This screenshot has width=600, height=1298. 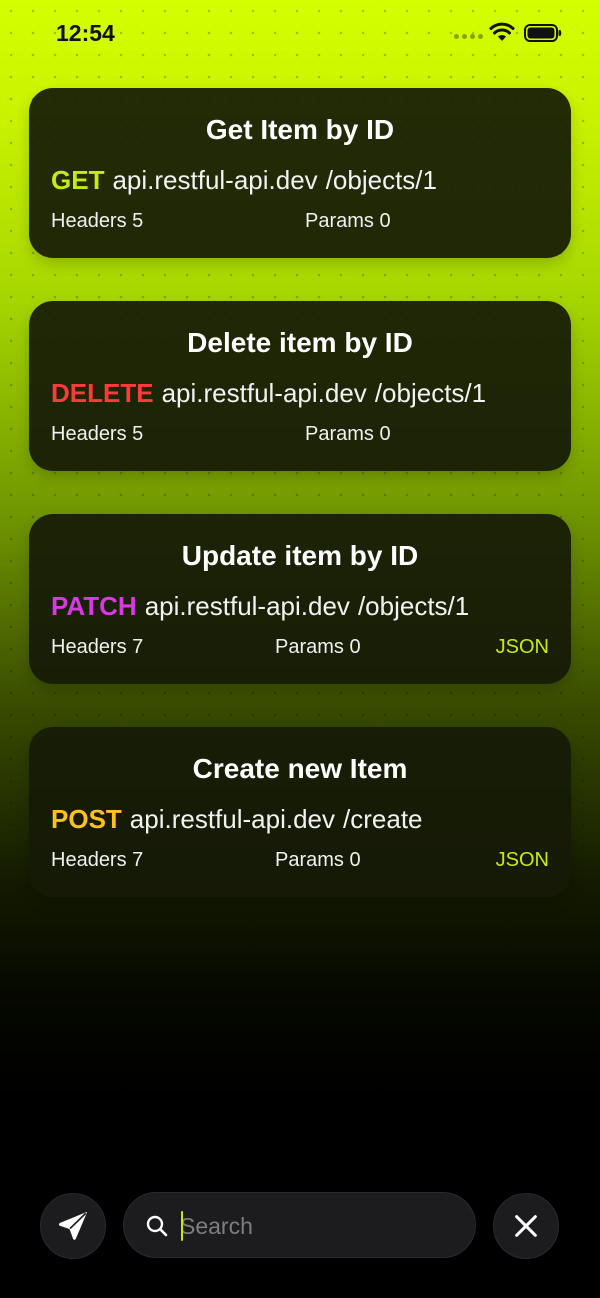 What do you see at coordinates (300, 555) in the screenshot?
I see `request-title: Update item by ID` at bounding box center [300, 555].